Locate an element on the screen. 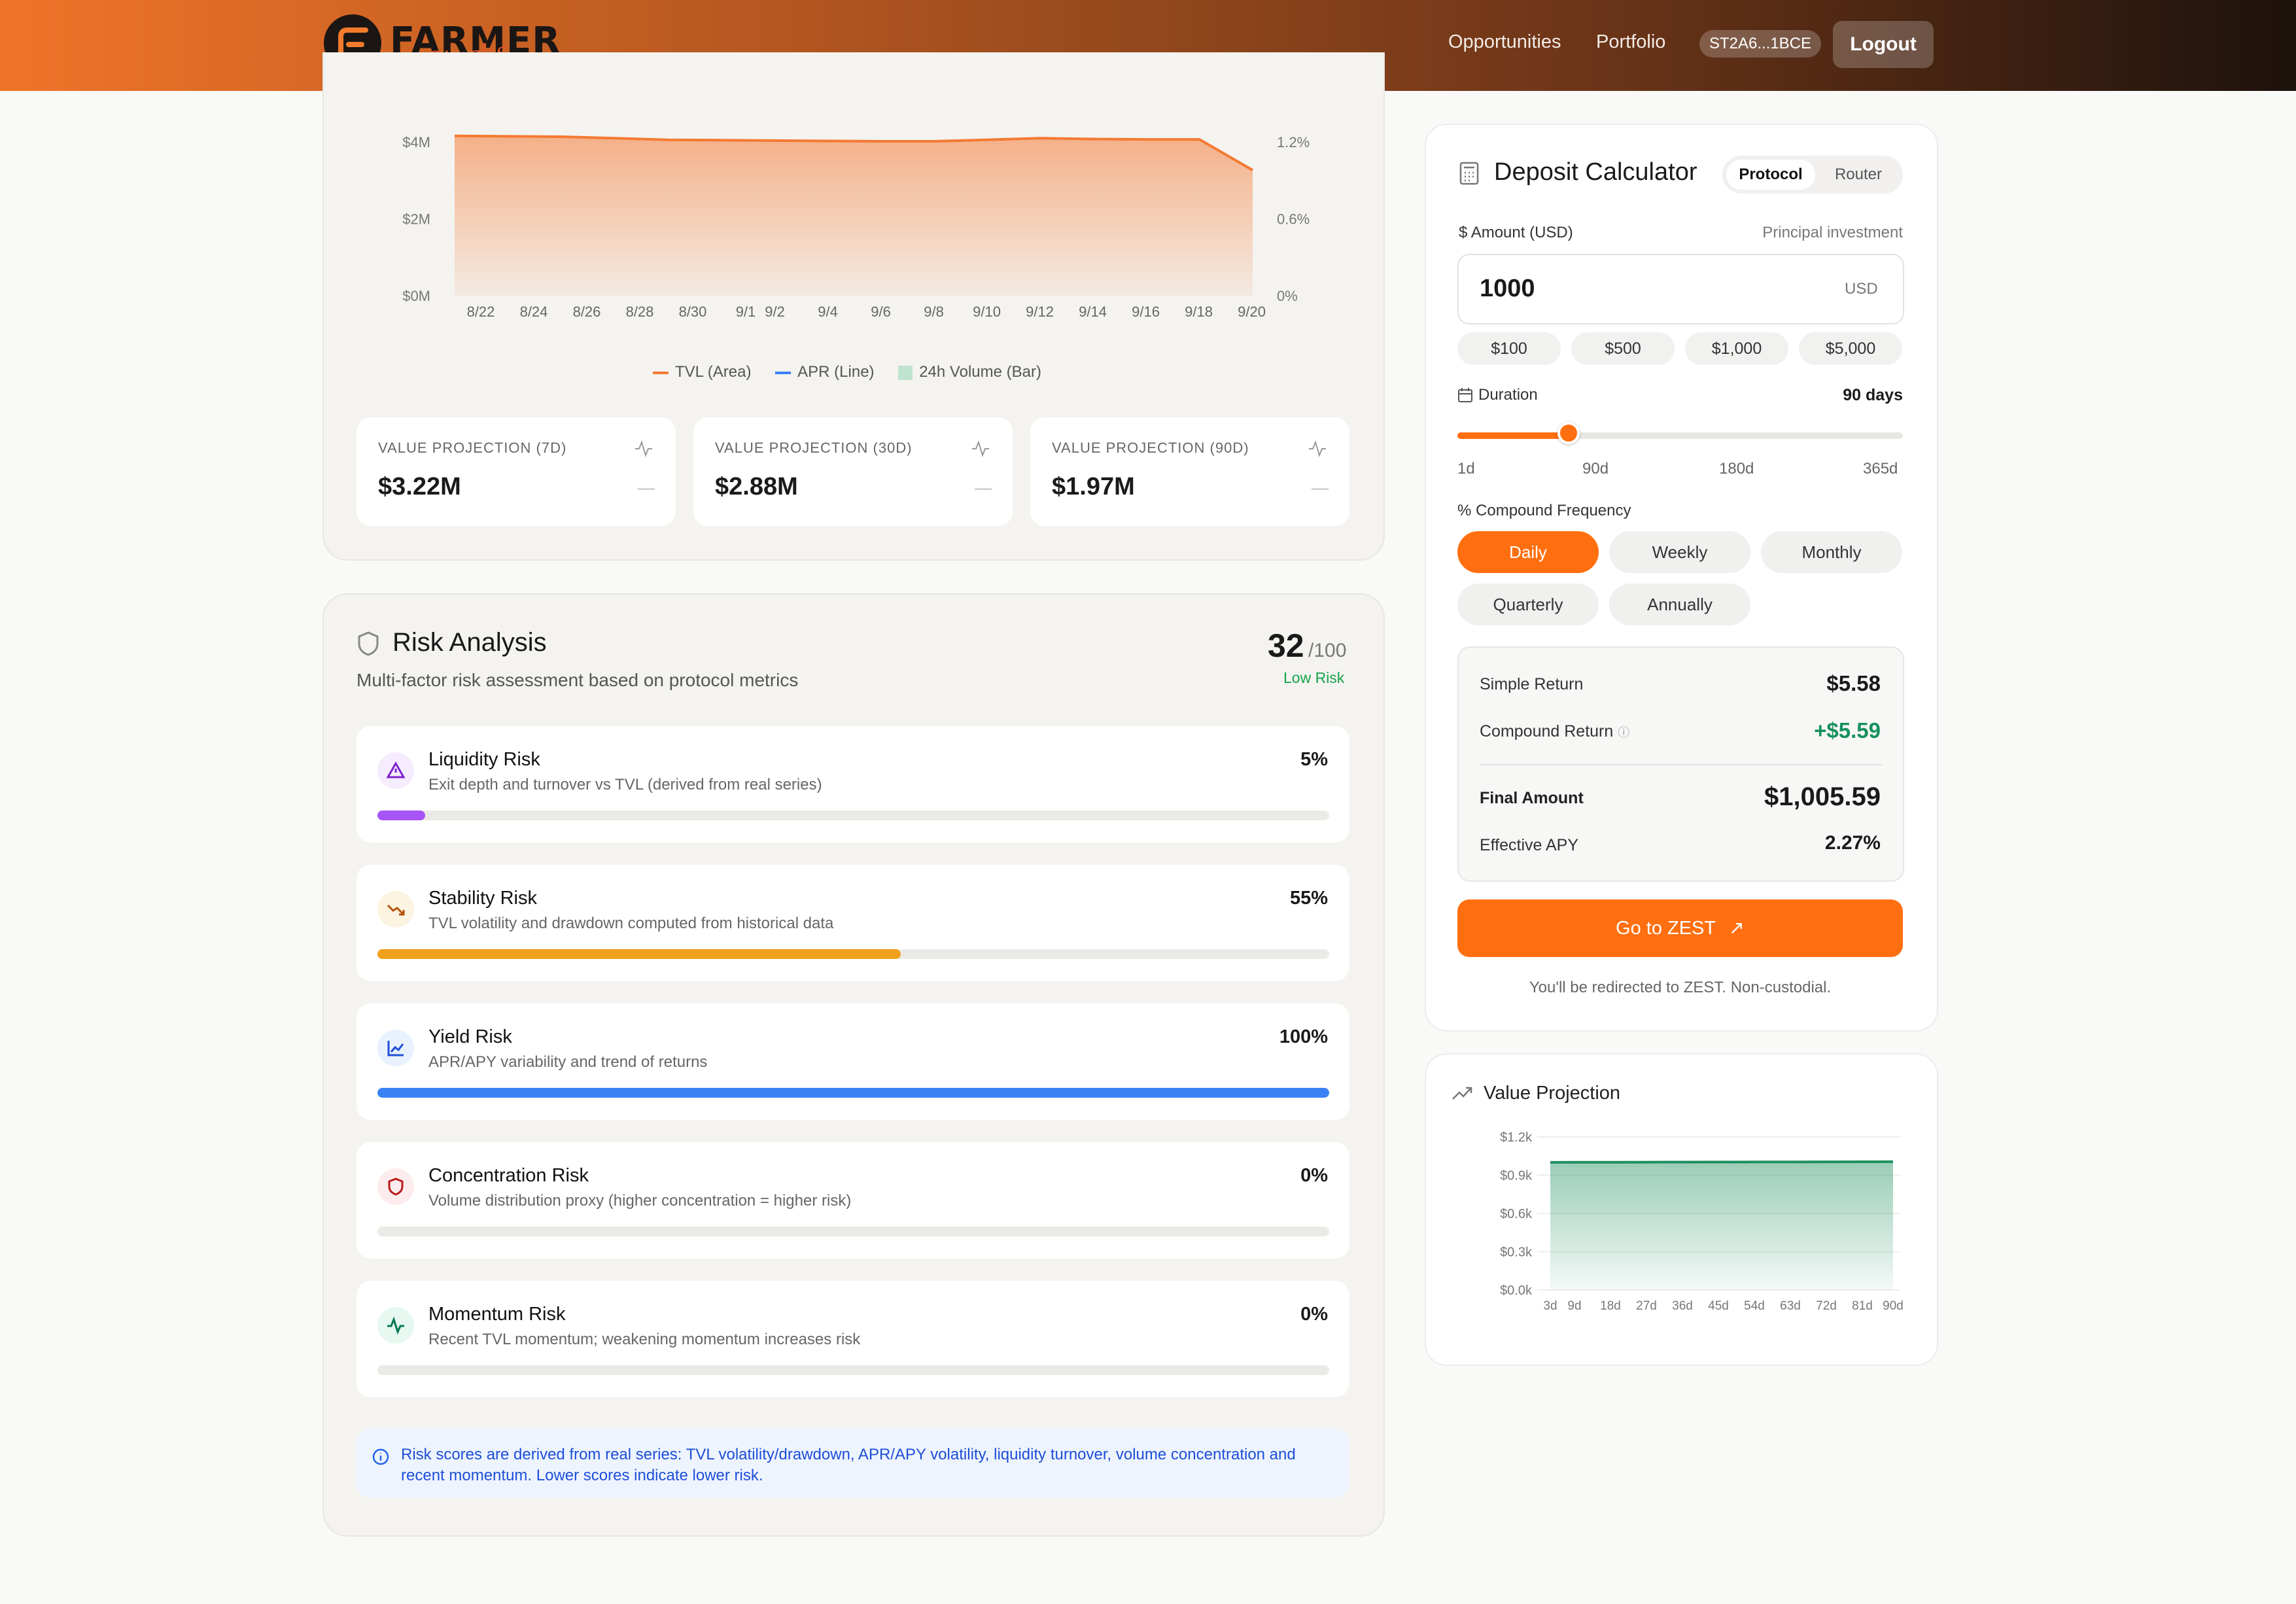 This screenshot has height=1604, width=2296. projection-label: VALUE PROJECTION (7D) is located at coordinates (472, 448).